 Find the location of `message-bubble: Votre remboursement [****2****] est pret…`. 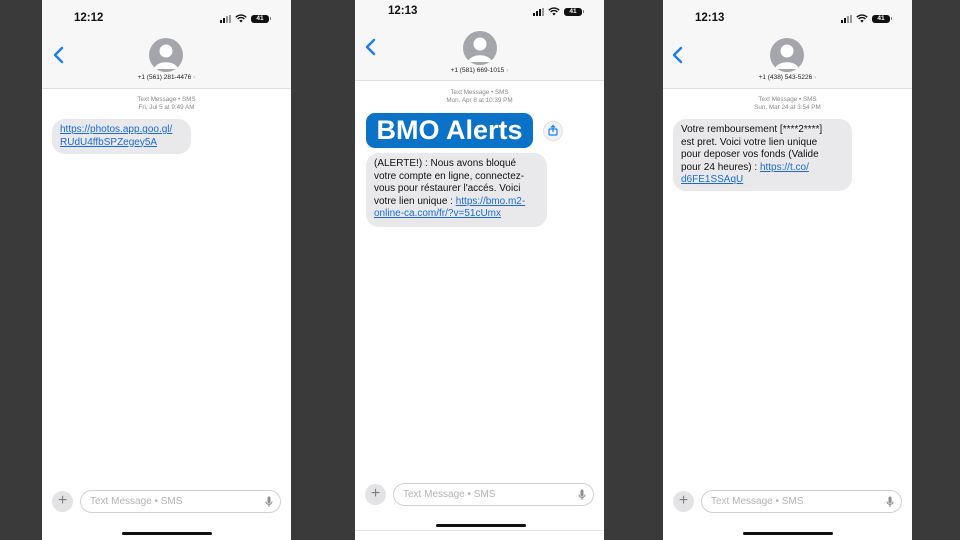

message-bubble: Votre remboursement [****2****] est pret… is located at coordinates (762, 155).